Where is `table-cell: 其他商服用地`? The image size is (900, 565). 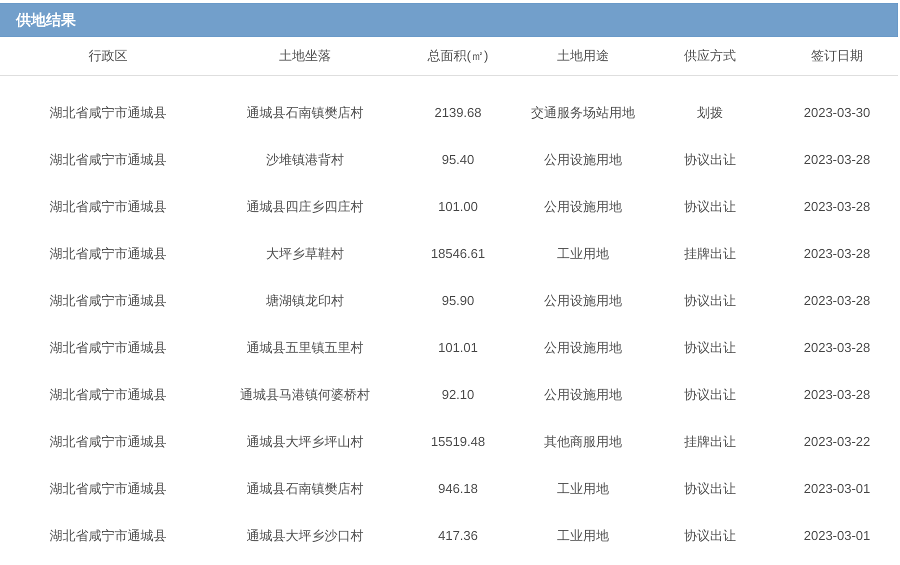 table-cell: 其他商服用地 is located at coordinates (583, 441).